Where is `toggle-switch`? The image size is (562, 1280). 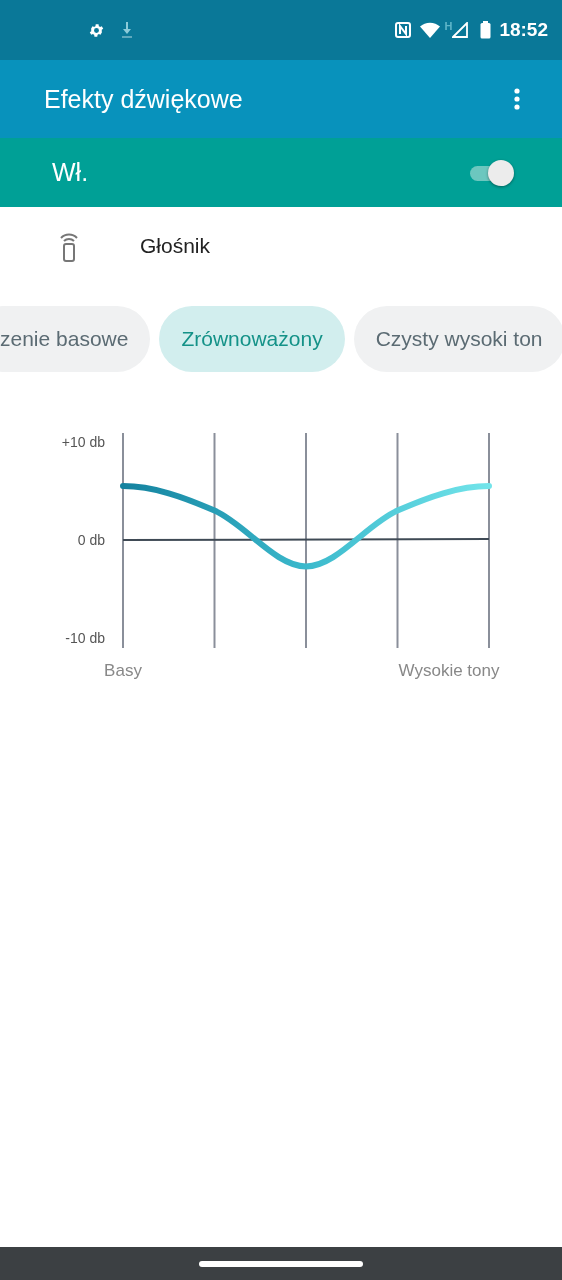
toggle-switch is located at coordinates (491, 172).